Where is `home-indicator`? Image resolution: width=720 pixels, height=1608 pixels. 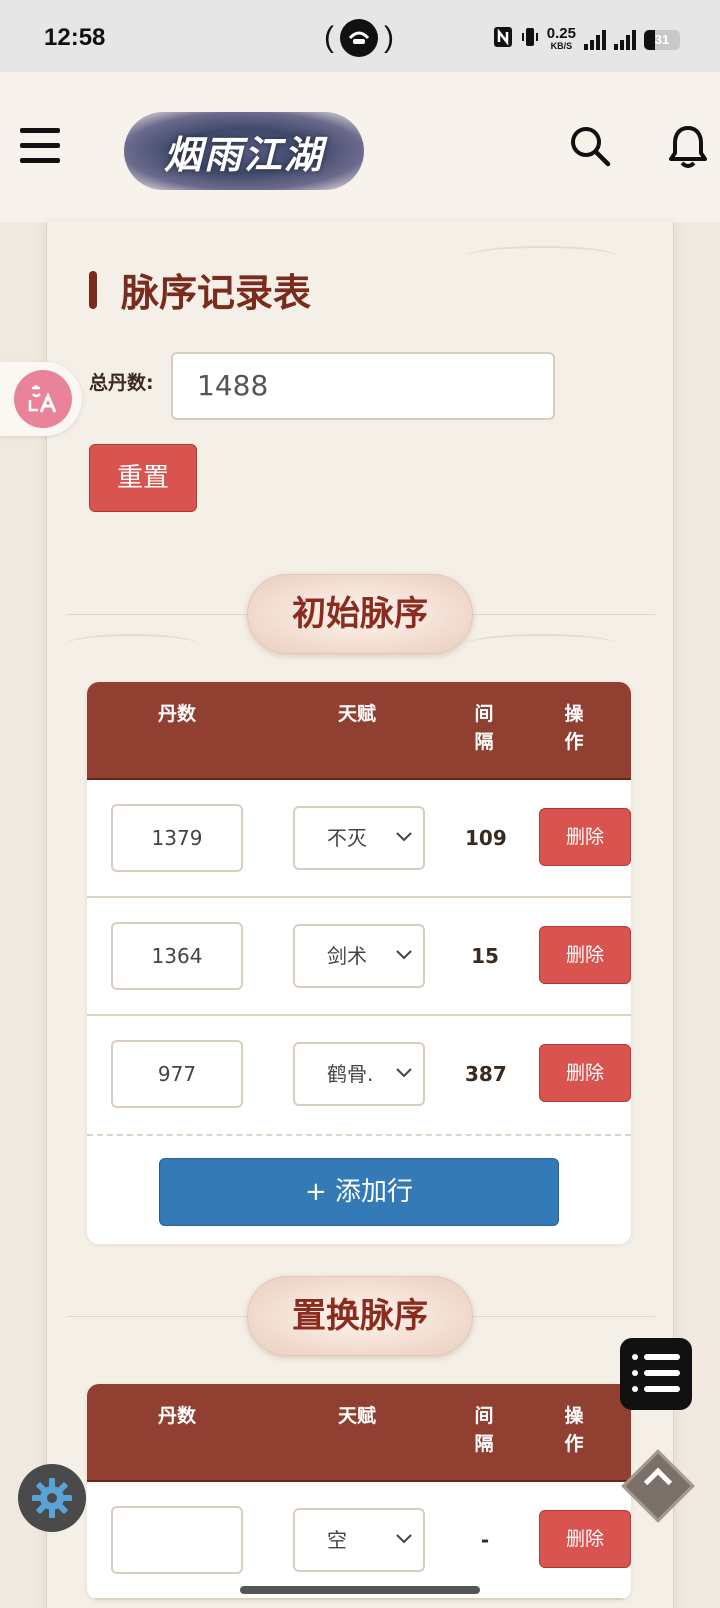
home-indicator is located at coordinates (360, 1590).